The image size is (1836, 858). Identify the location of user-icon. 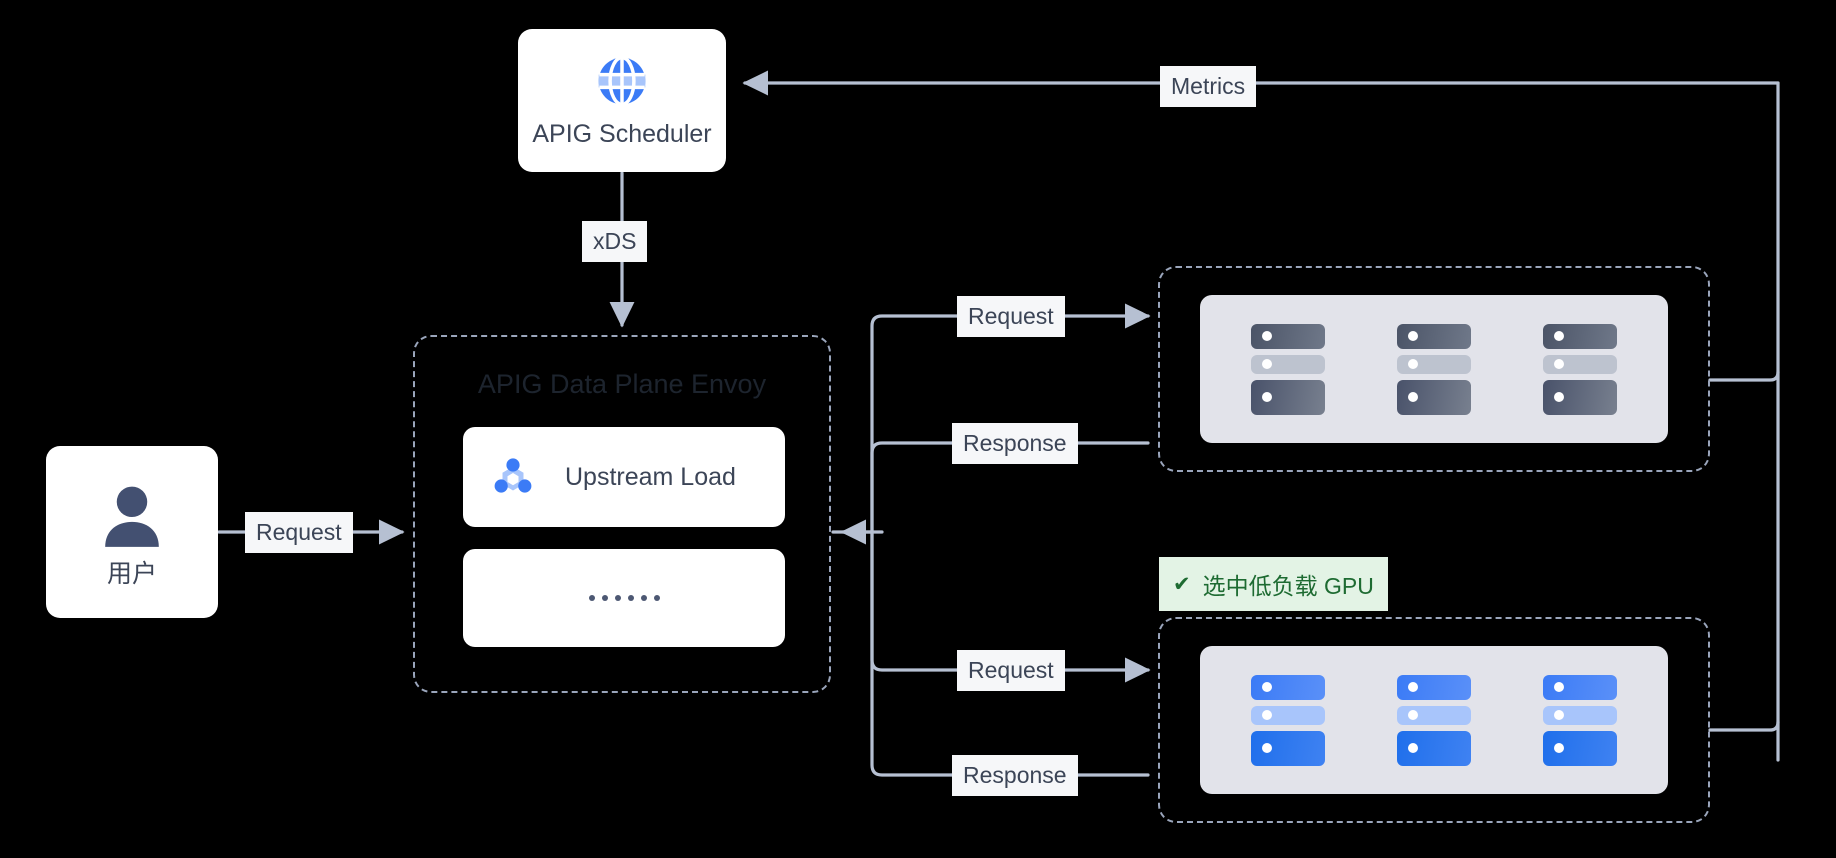
(132, 514).